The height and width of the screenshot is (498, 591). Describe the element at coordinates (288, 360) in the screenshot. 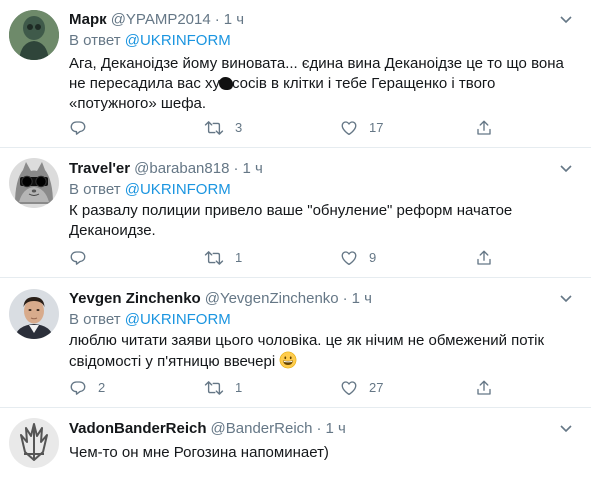

I see `grinning-face-emoji` at that location.